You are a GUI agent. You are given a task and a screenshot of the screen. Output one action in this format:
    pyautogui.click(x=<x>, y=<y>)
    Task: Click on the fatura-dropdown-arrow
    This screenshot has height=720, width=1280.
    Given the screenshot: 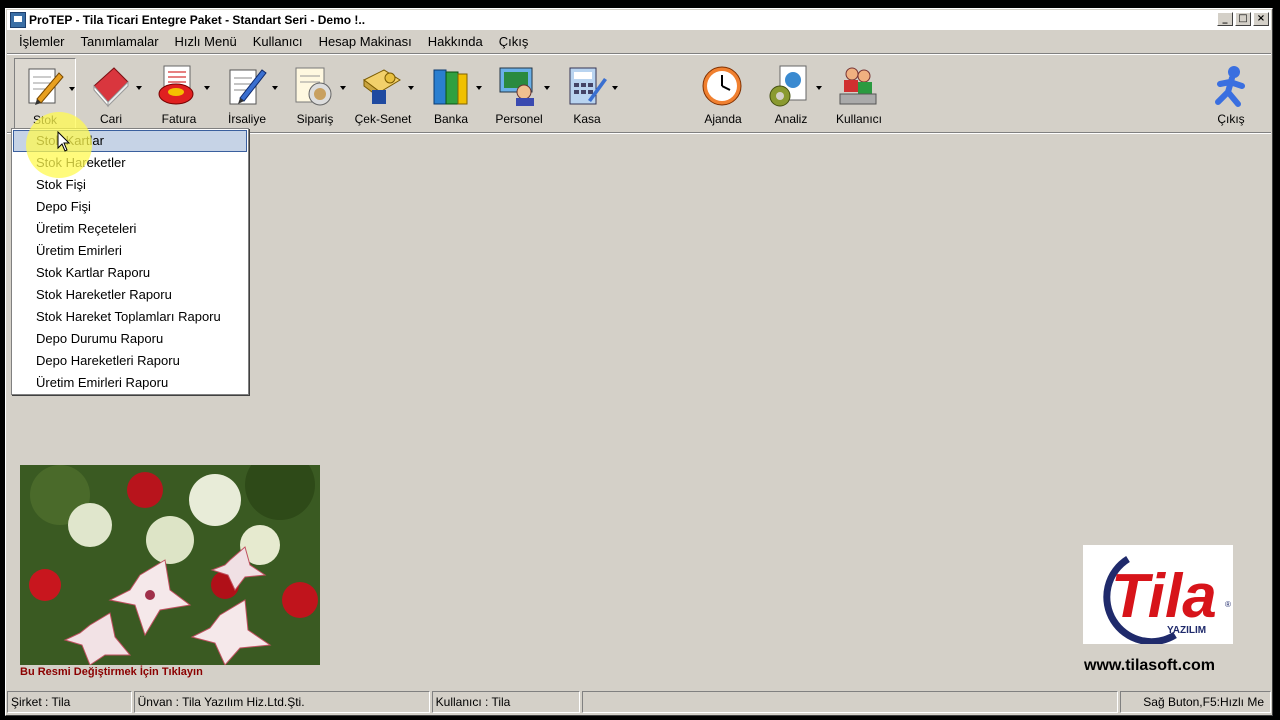 What is the action you would take?
    pyautogui.click(x=207, y=88)
    